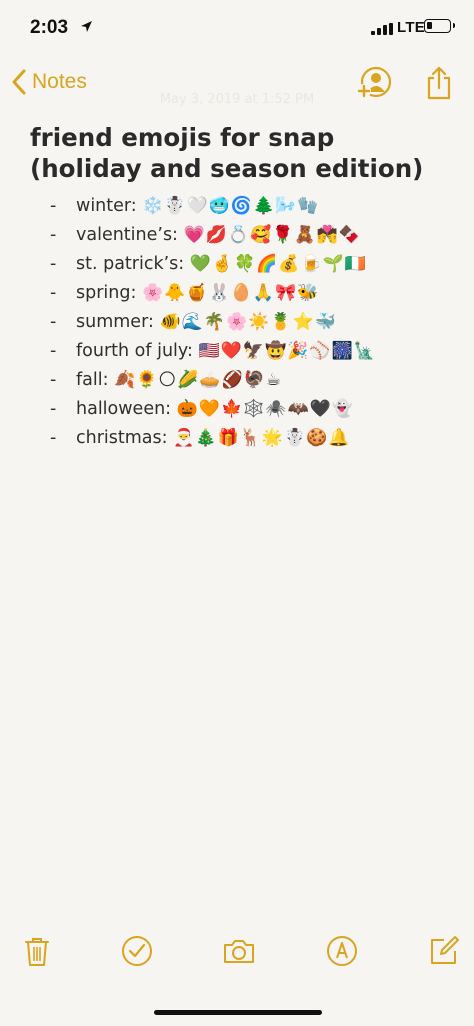 The height and width of the screenshot is (1026, 474). What do you see at coordinates (237, 99) in the screenshot?
I see `note-date: May 3, 2019 at 1:52 PM` at bounding box center [237, 99].